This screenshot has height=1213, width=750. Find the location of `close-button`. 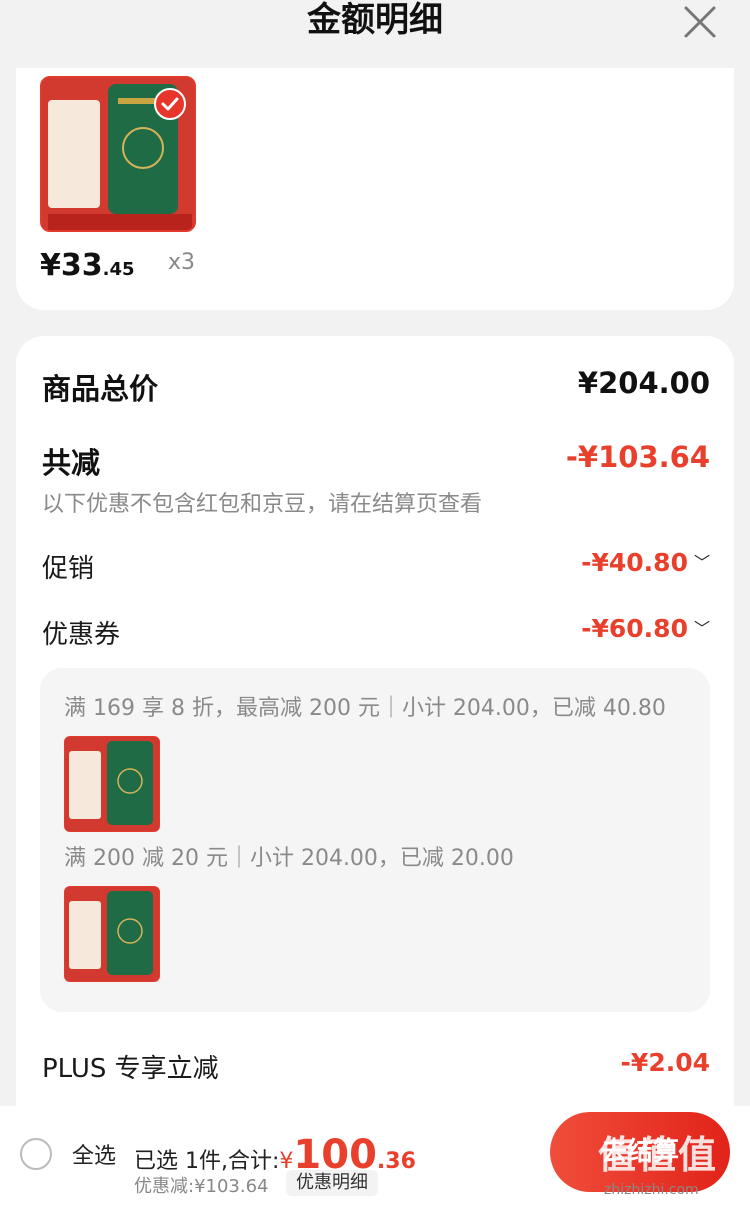

close-button is located at coordinates (700, 22).